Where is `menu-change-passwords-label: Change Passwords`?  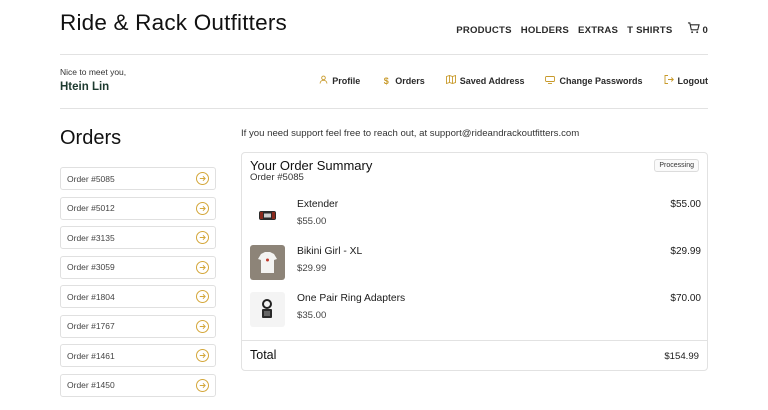
menu-change-passwords-label: Change Passwords is located at coordinates (601, 80).